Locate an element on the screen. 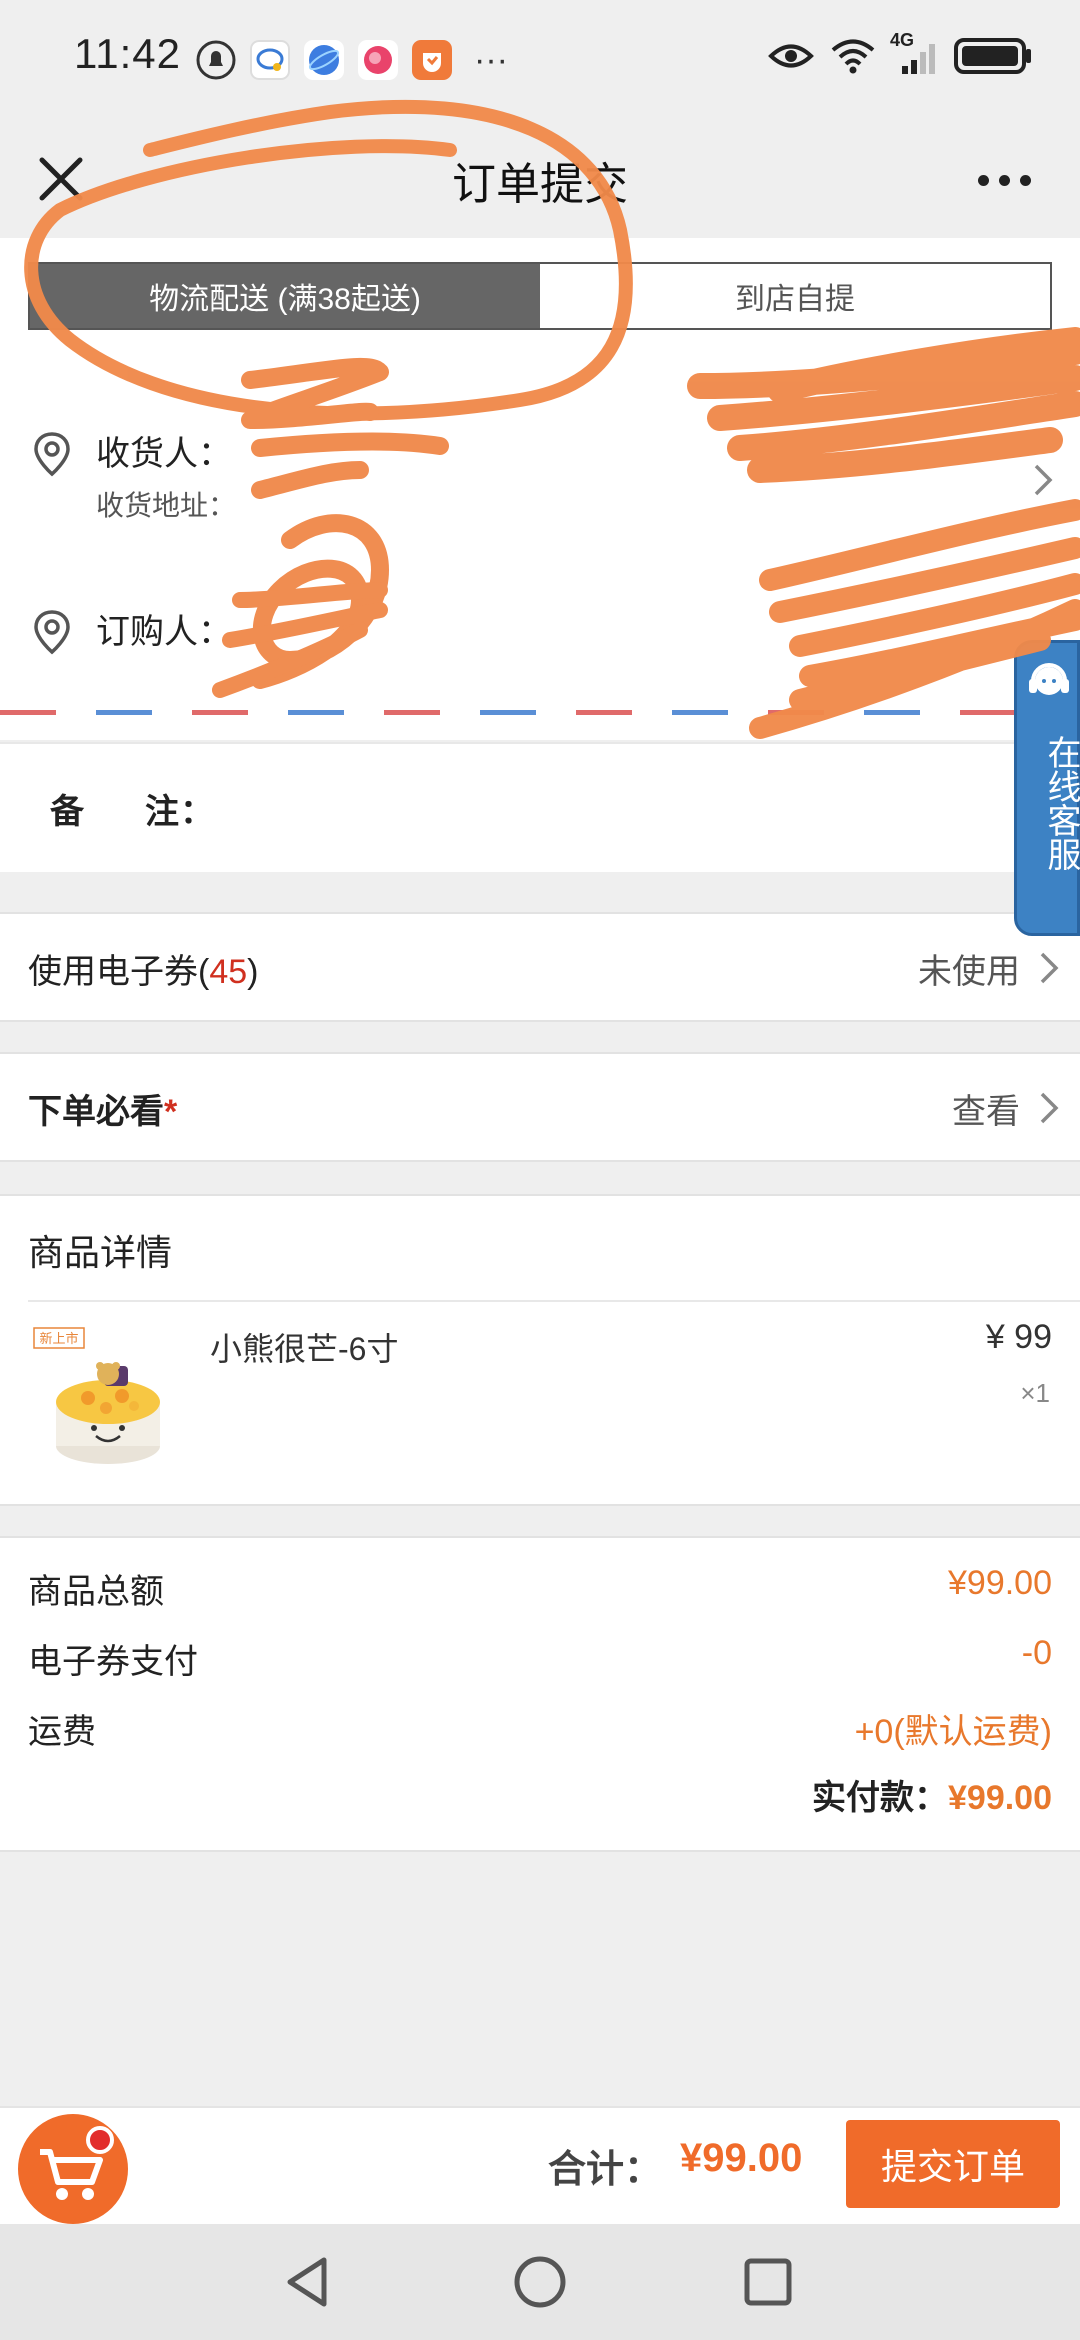 The width and height of the screenshot is (1080, 2340). remark-label: 备 注： is located at coordinates (132, 808).